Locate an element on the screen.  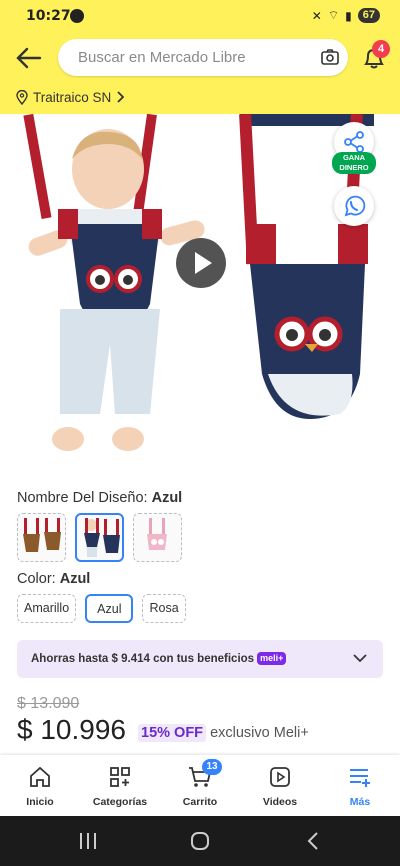
status-bar: 10:27 ✕ ⌔ ▮ 67 is located at coordinates (200, 16).